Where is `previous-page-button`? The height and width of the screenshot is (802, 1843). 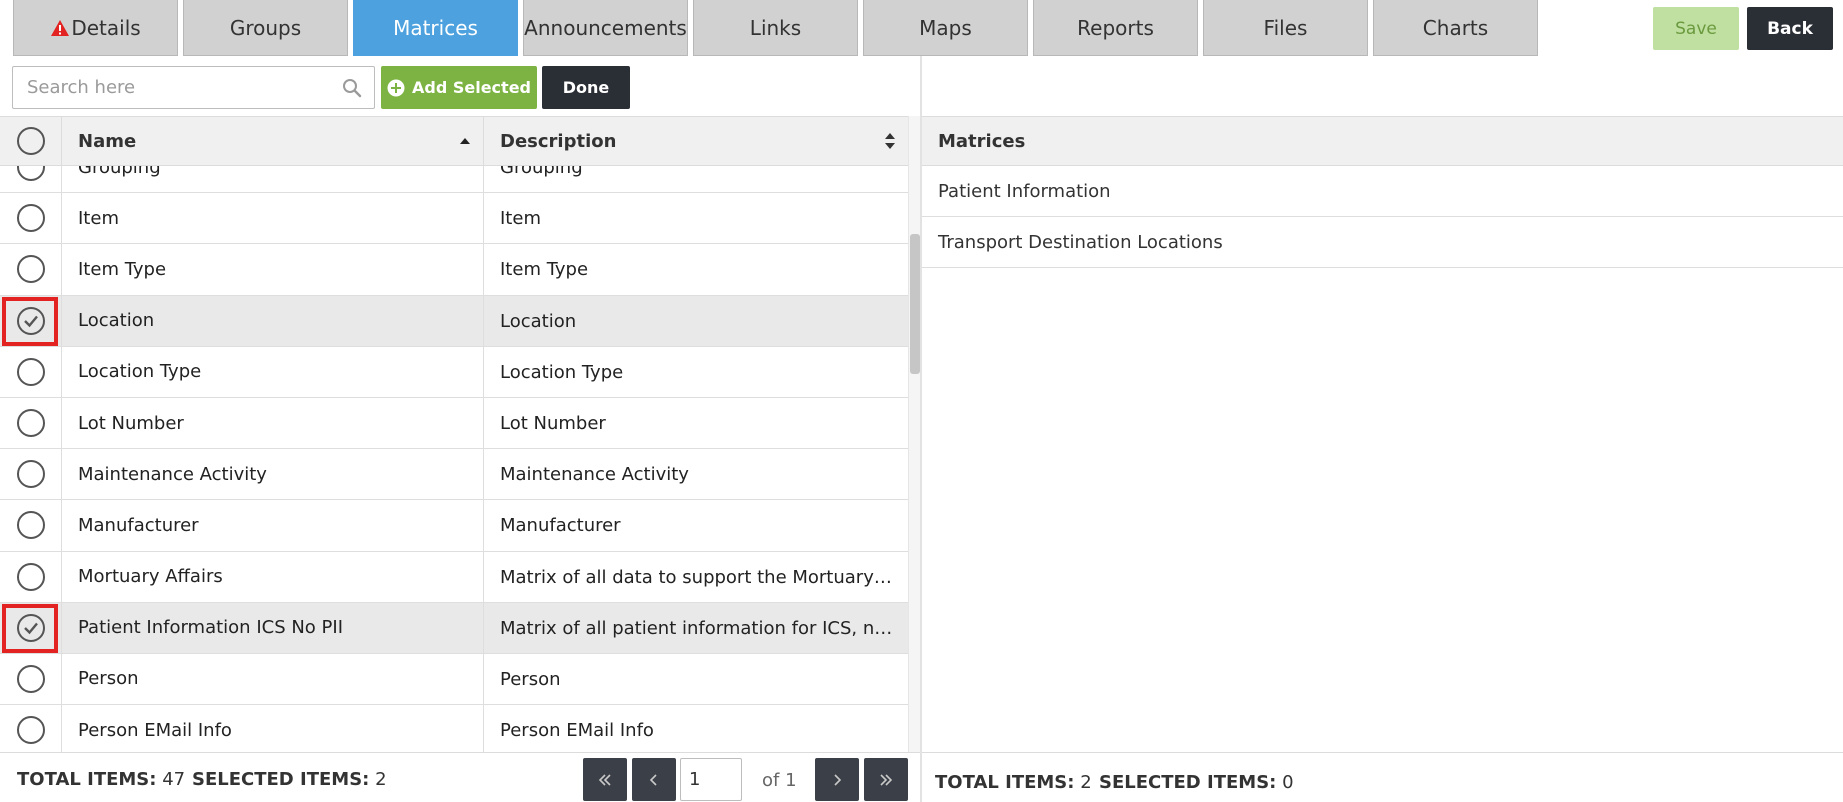
previous-page-button is located at coordinates (654, 779).